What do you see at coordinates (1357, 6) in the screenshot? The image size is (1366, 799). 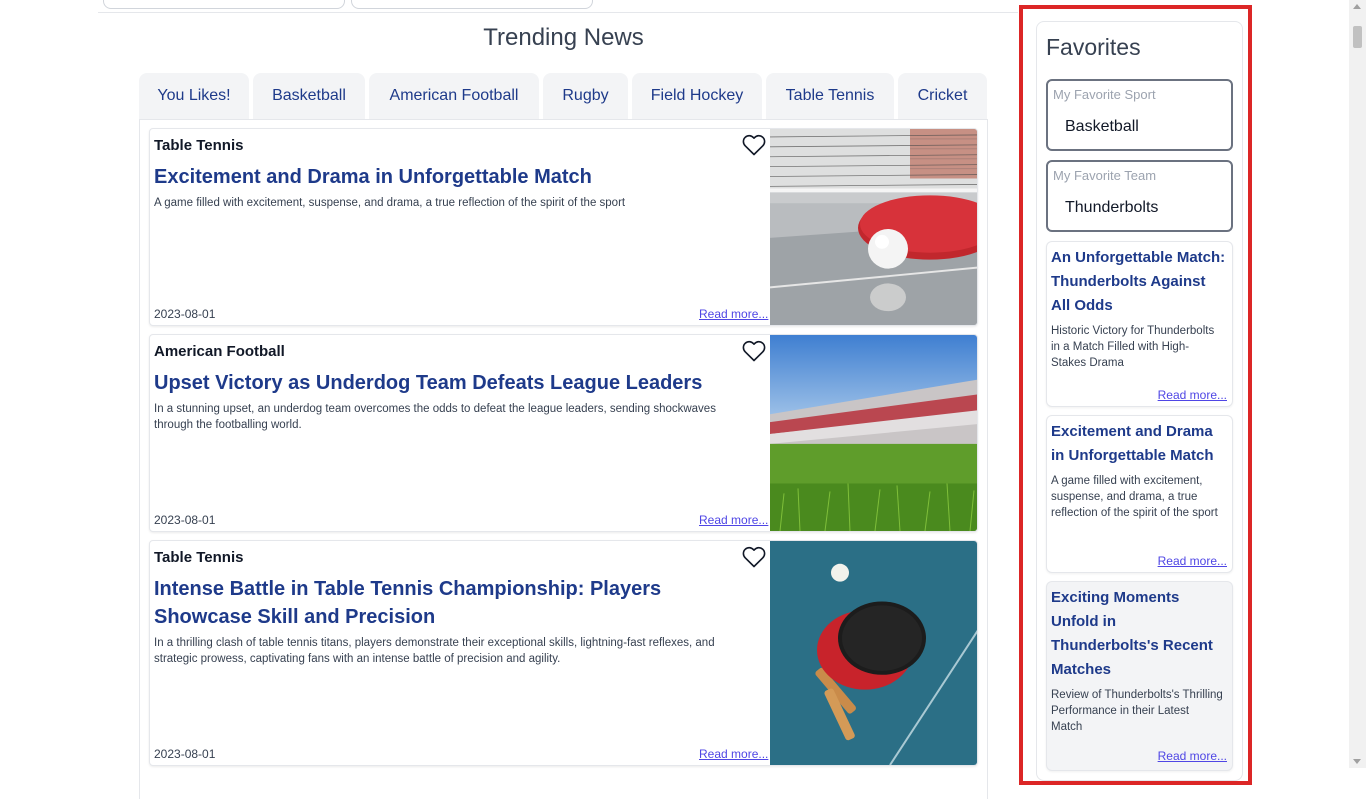 I see `scroll-up-arrow-icon` at bounding box center [1357, 6].